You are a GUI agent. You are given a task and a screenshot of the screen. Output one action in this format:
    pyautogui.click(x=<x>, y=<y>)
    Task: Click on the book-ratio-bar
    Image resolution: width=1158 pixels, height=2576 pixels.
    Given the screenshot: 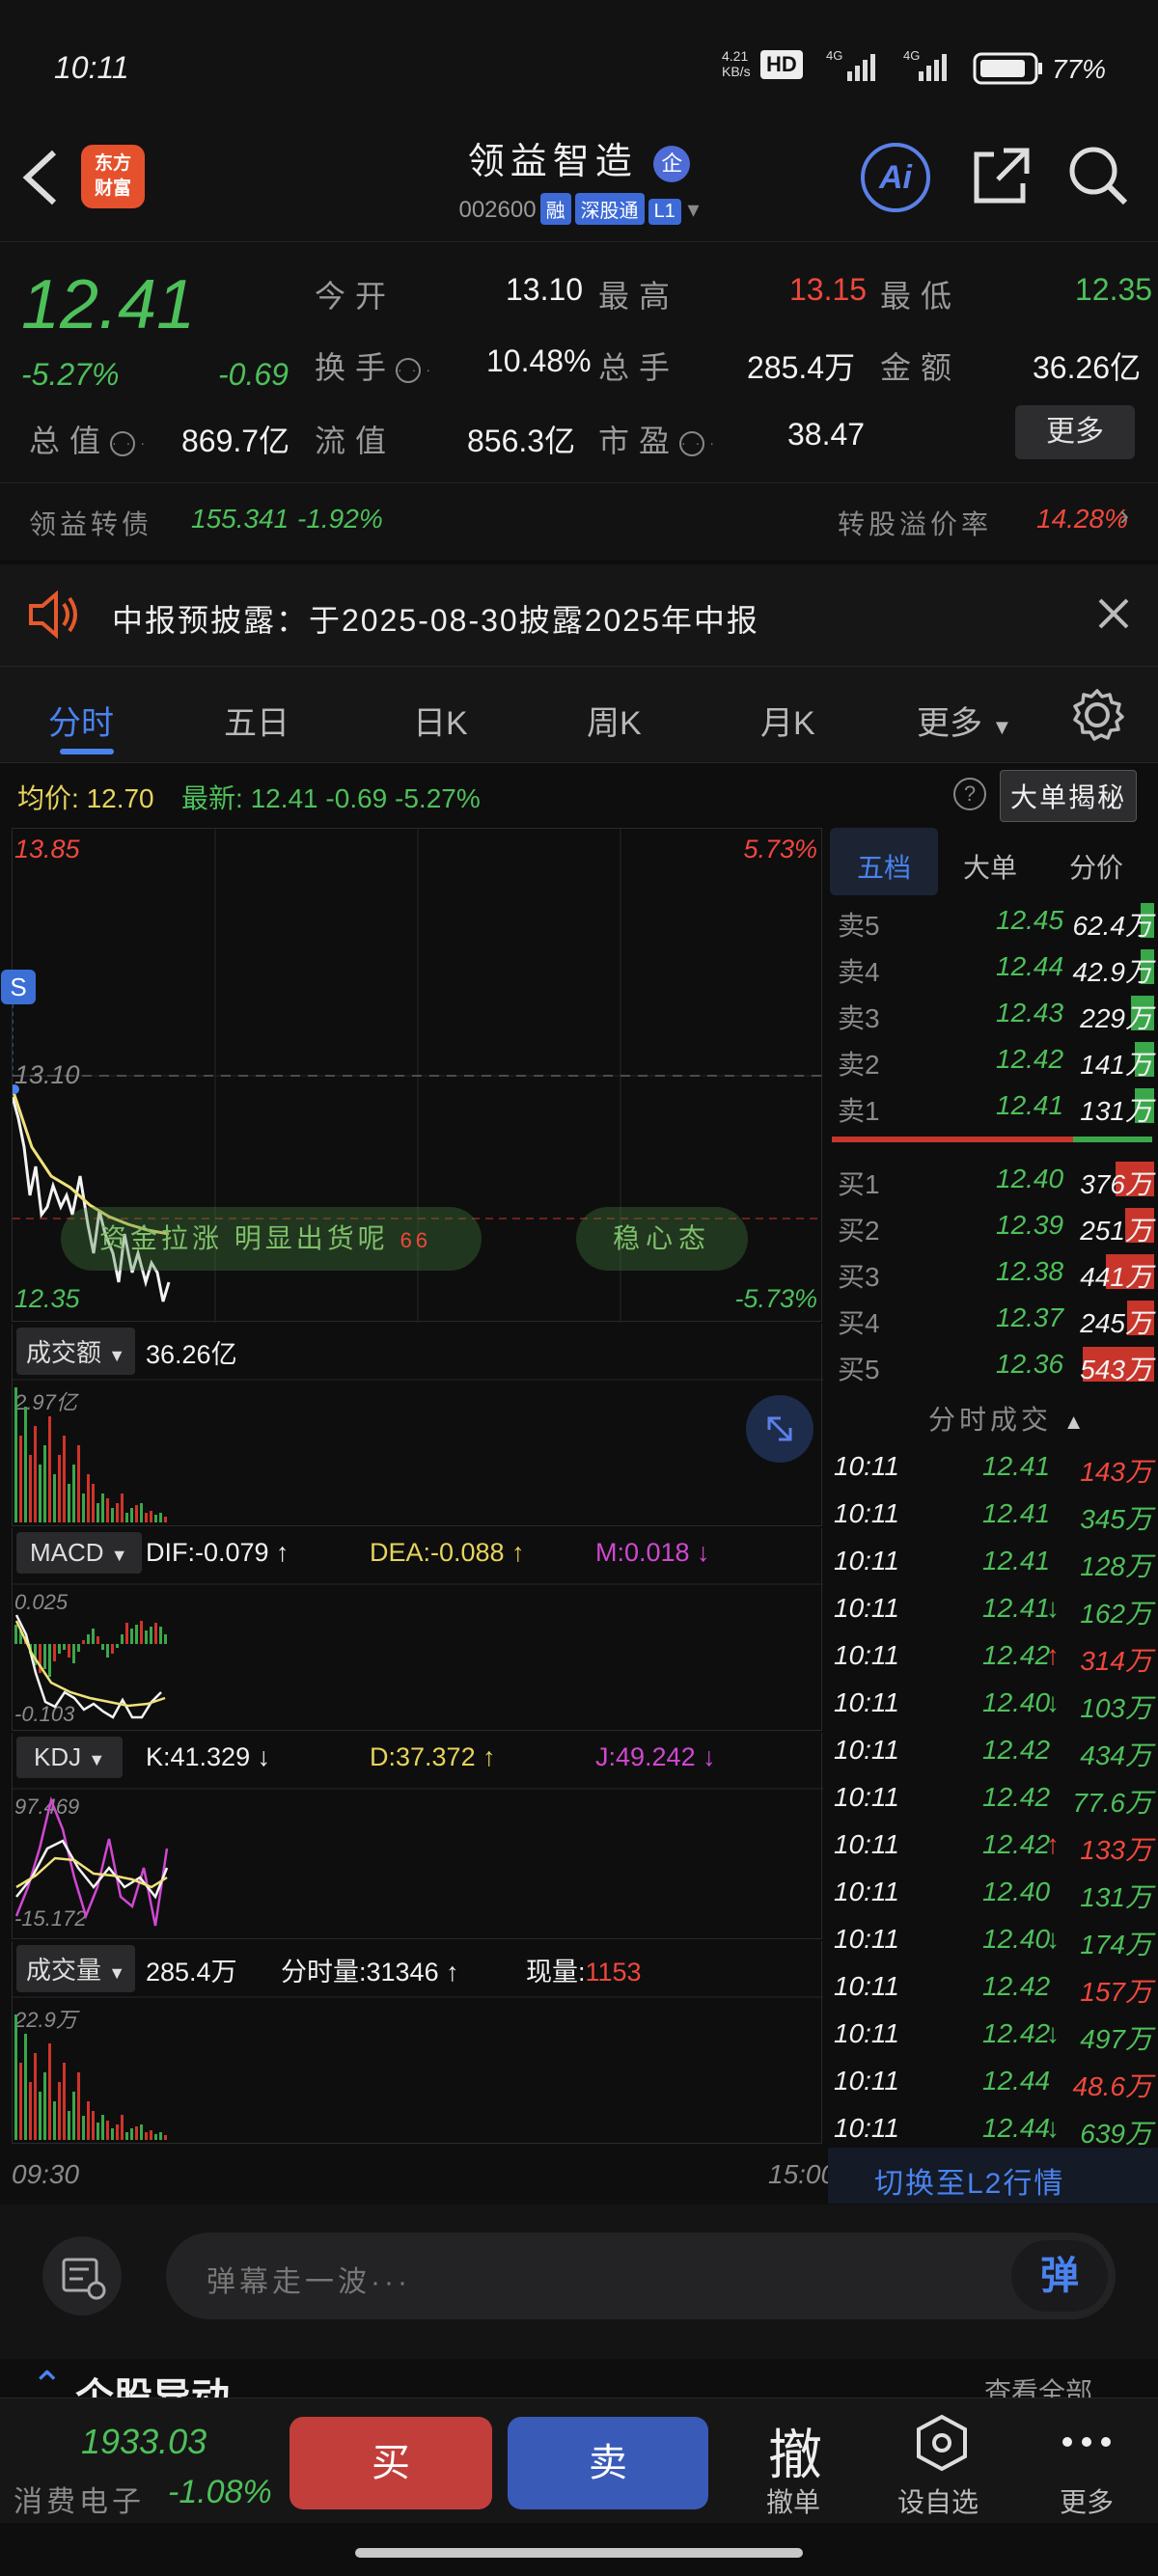 What is the action you would take?
    pyautogui.click(x=952, y=1139)
    